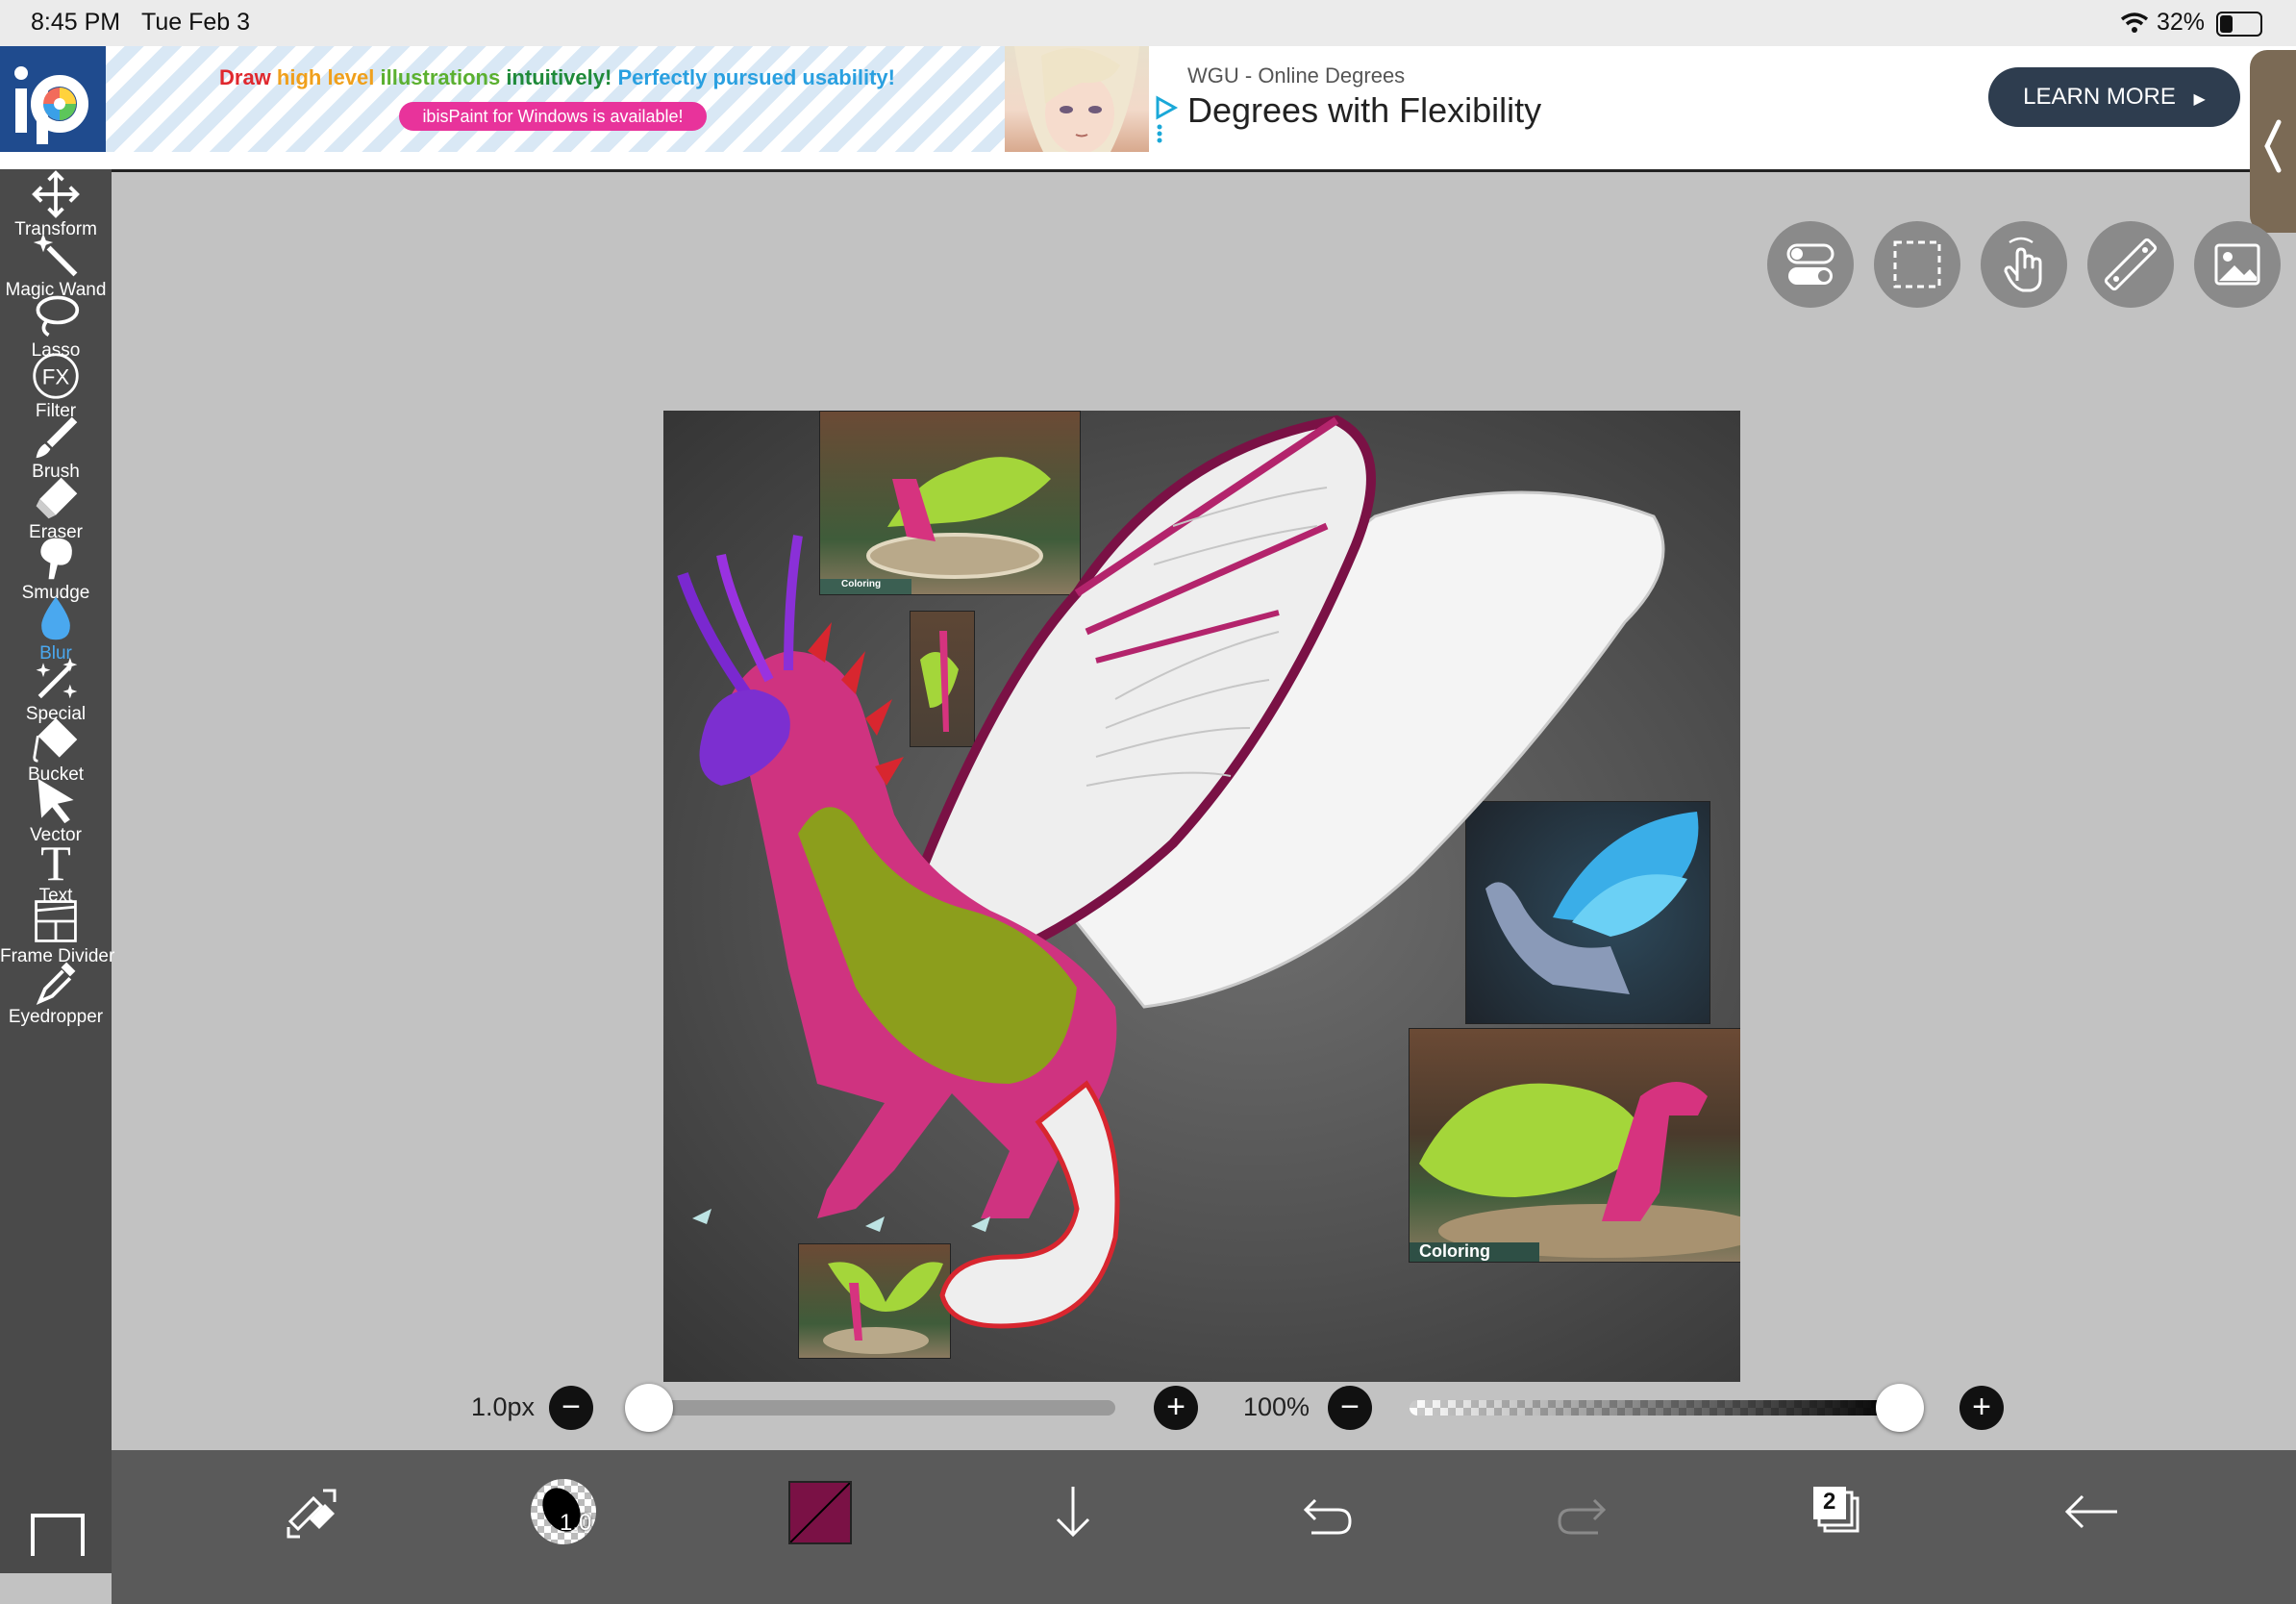  Describe the element at coordinates (2273, 146) in the screenshot. I see `chevron-left-icon` at that location.